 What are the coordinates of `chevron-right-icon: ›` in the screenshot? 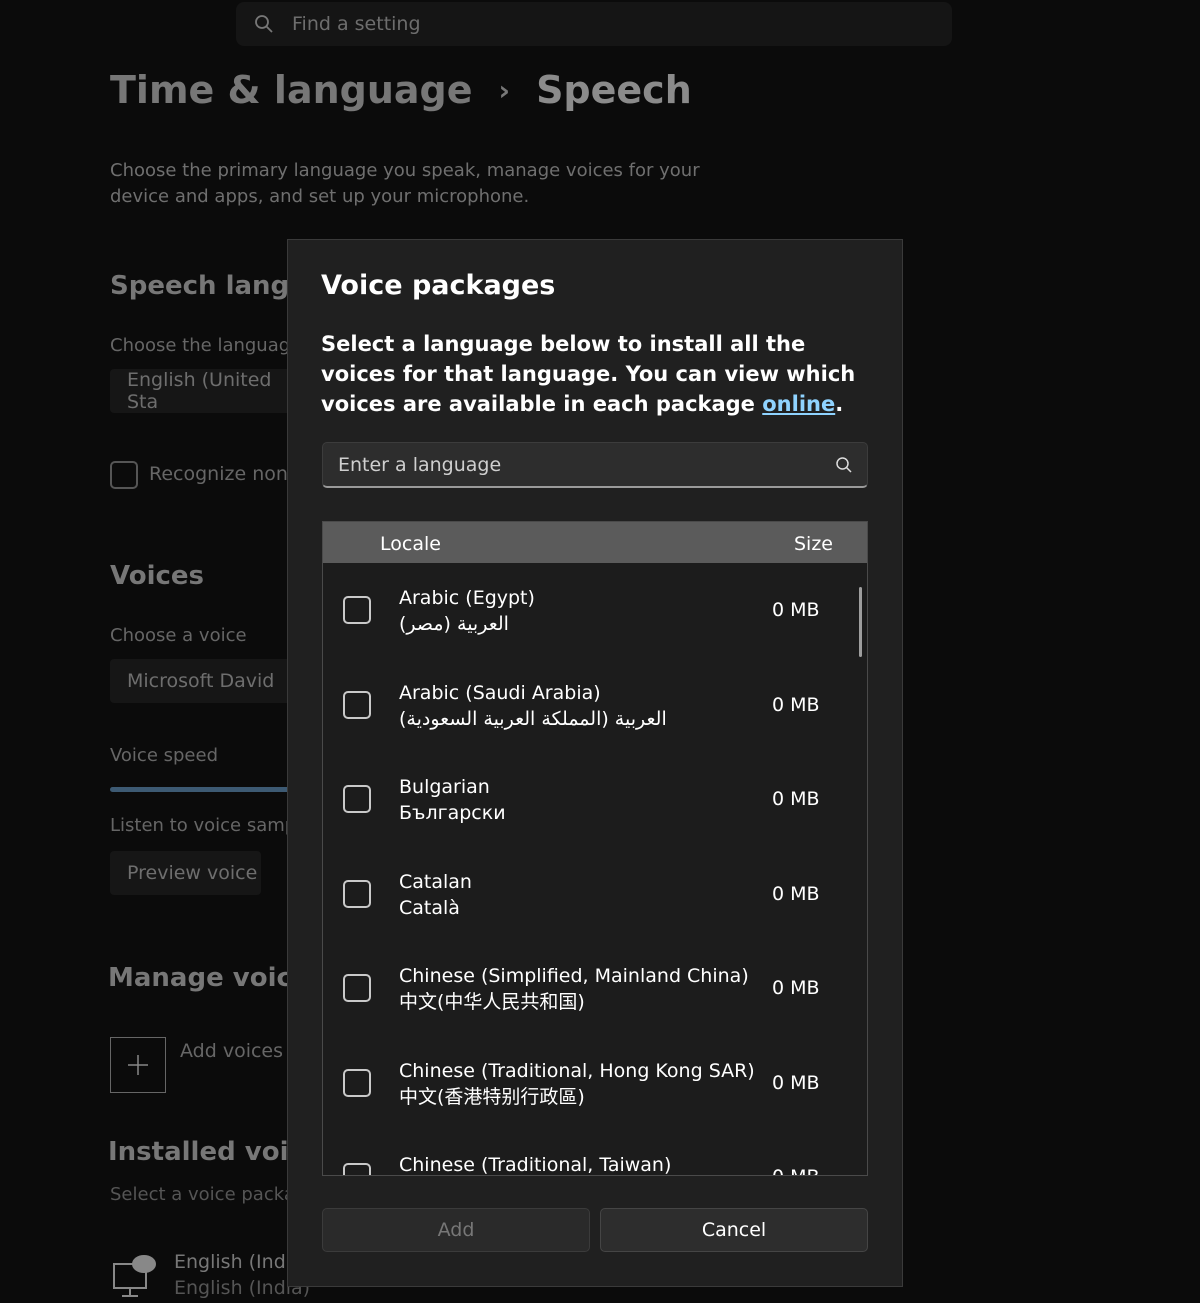 It's located at (504, 90).